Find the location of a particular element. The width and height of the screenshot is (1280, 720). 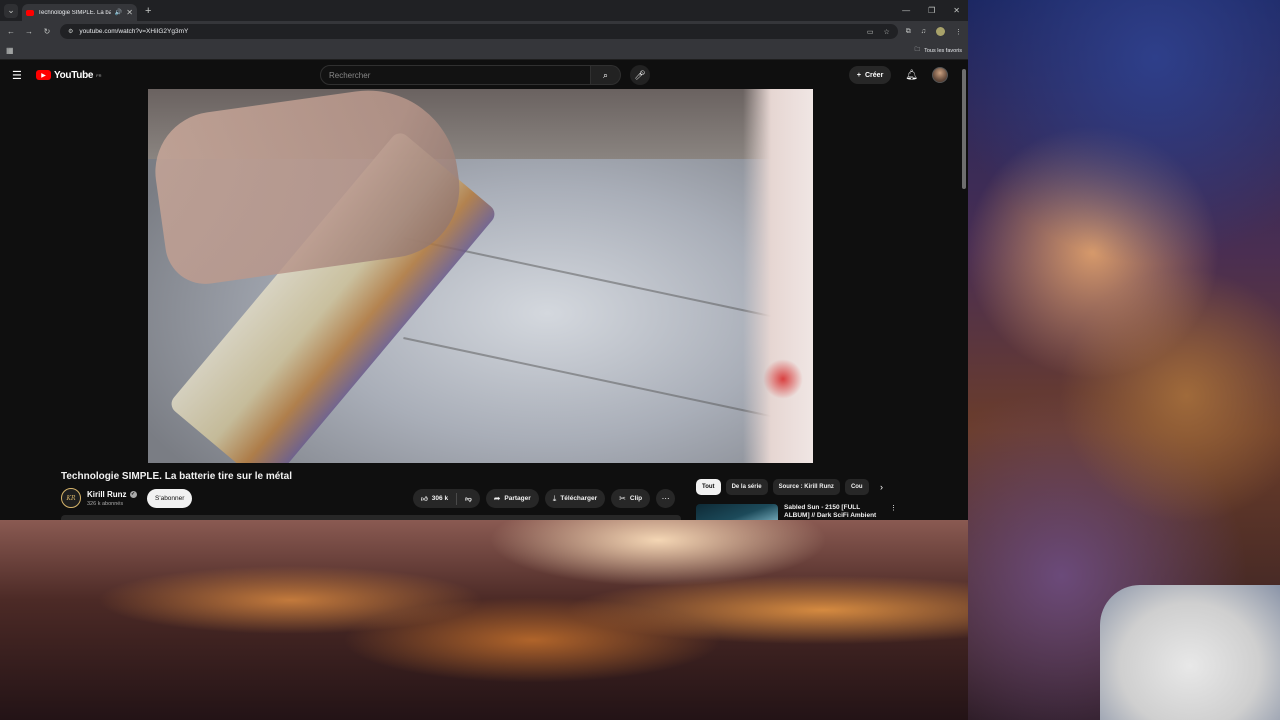

like-dislike-group: 👍︎ 306 k 👎︎ is located at coordinates (446, 498).